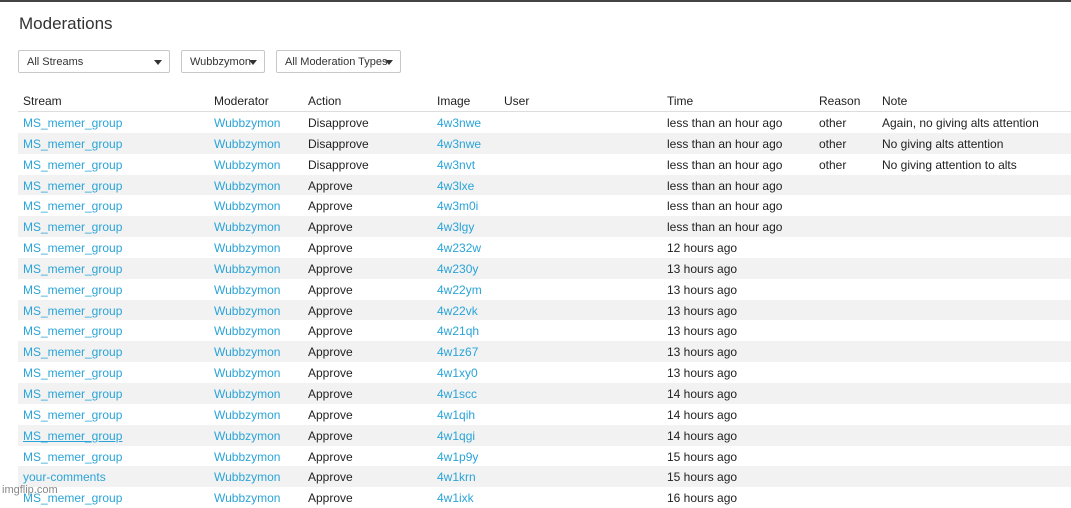 Image resolution: width=1071 pixels, height=508 pixels. Describe the element at coordinates (457, 269) in the screenshot. I see `image-link: 4w230y` at that location.